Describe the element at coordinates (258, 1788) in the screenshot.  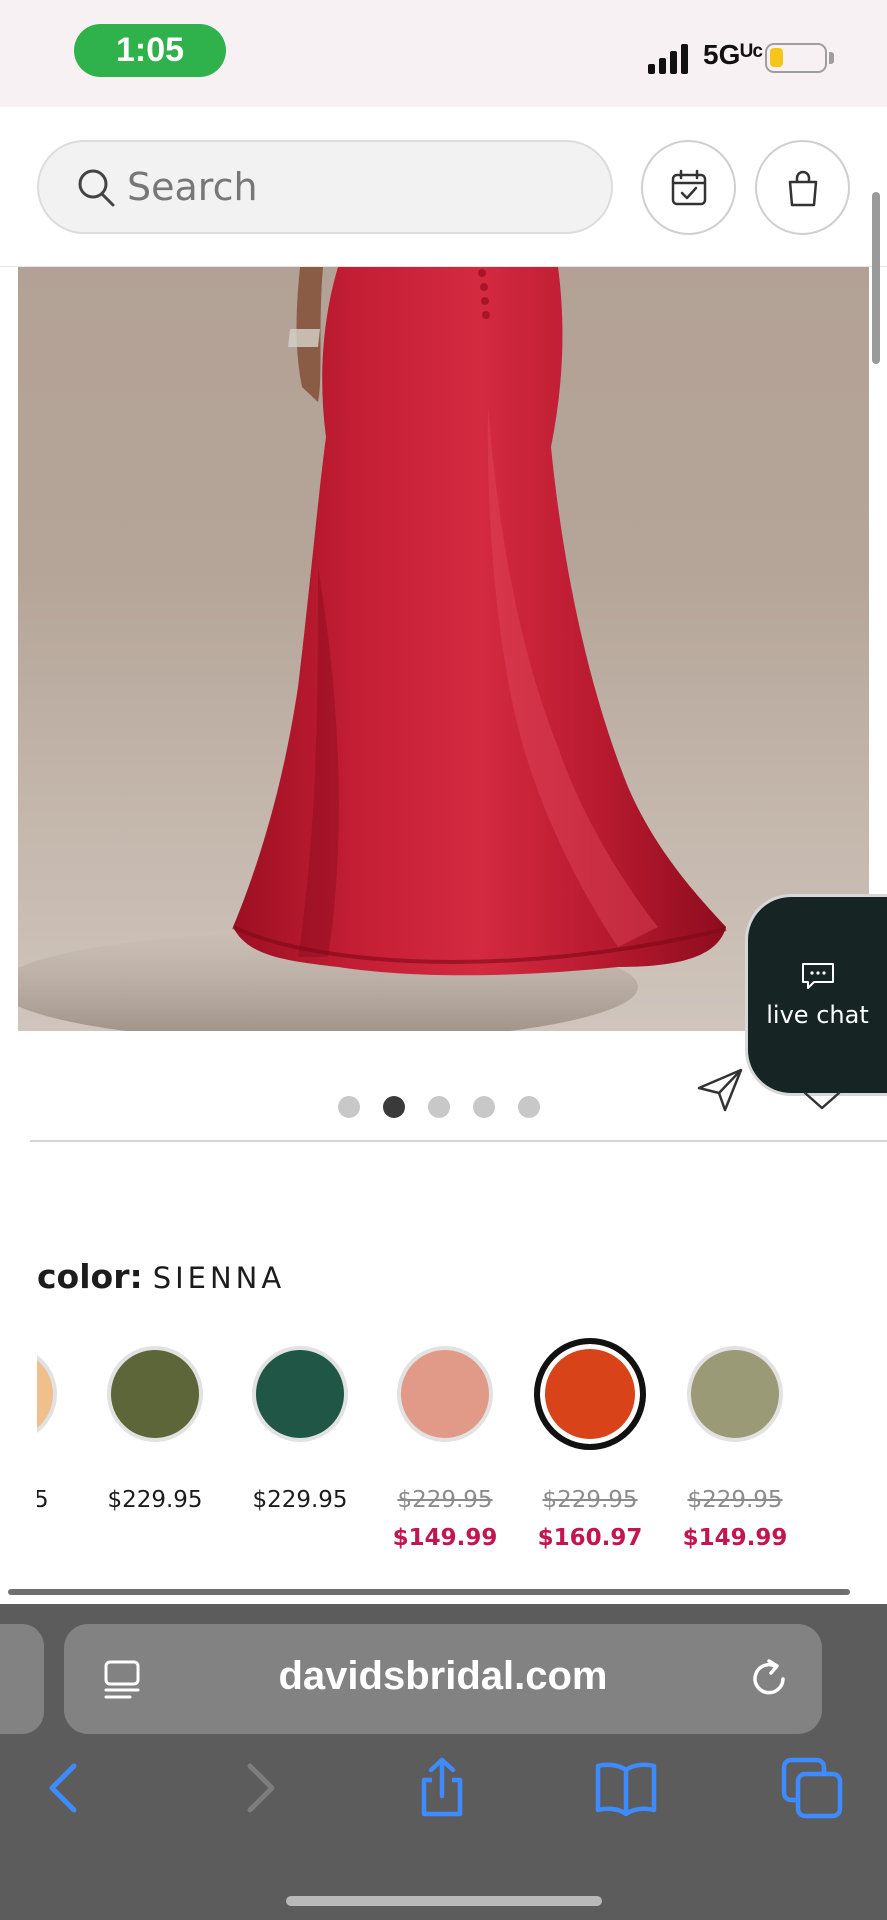
I see `forward-icon` at that location.